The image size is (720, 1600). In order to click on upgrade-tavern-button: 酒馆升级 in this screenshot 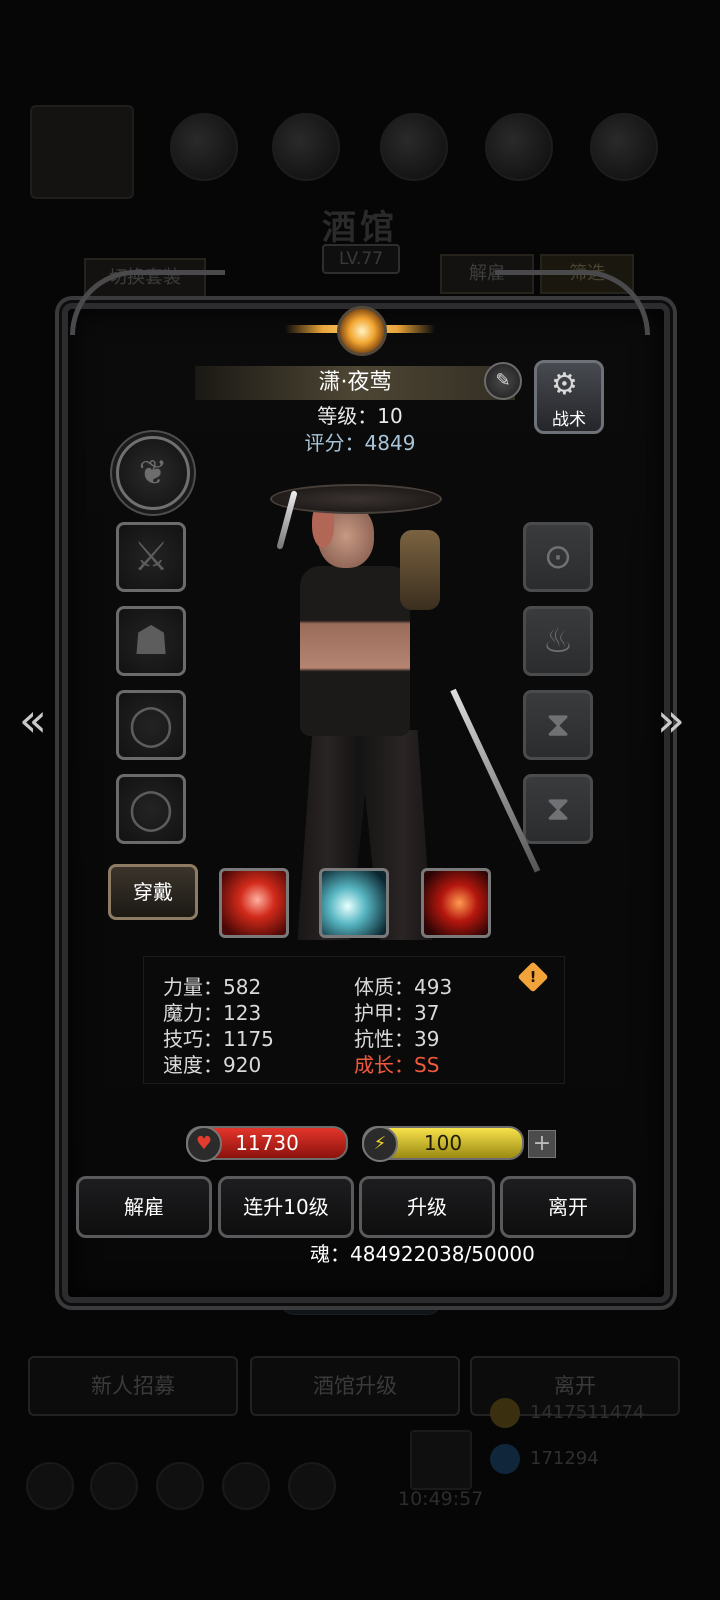, I will do `click(355, 1386)`.